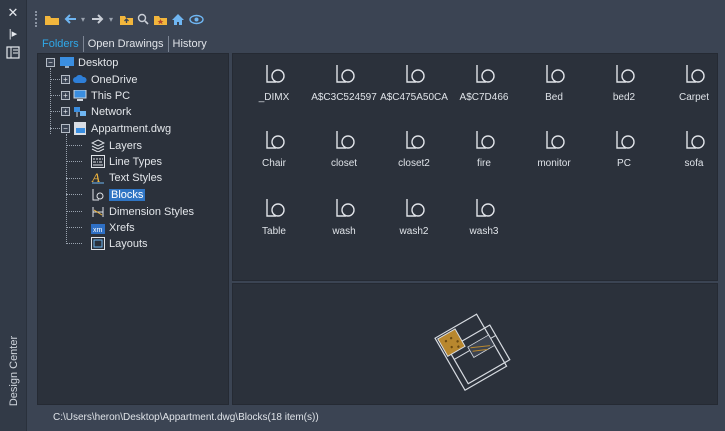 The height and width of the screenshot is (431, 725). Describe the element at coordinates (13, 215) in the screenshot. I see `palette-title-bar: ✕ |▸ Design Center` at that location.